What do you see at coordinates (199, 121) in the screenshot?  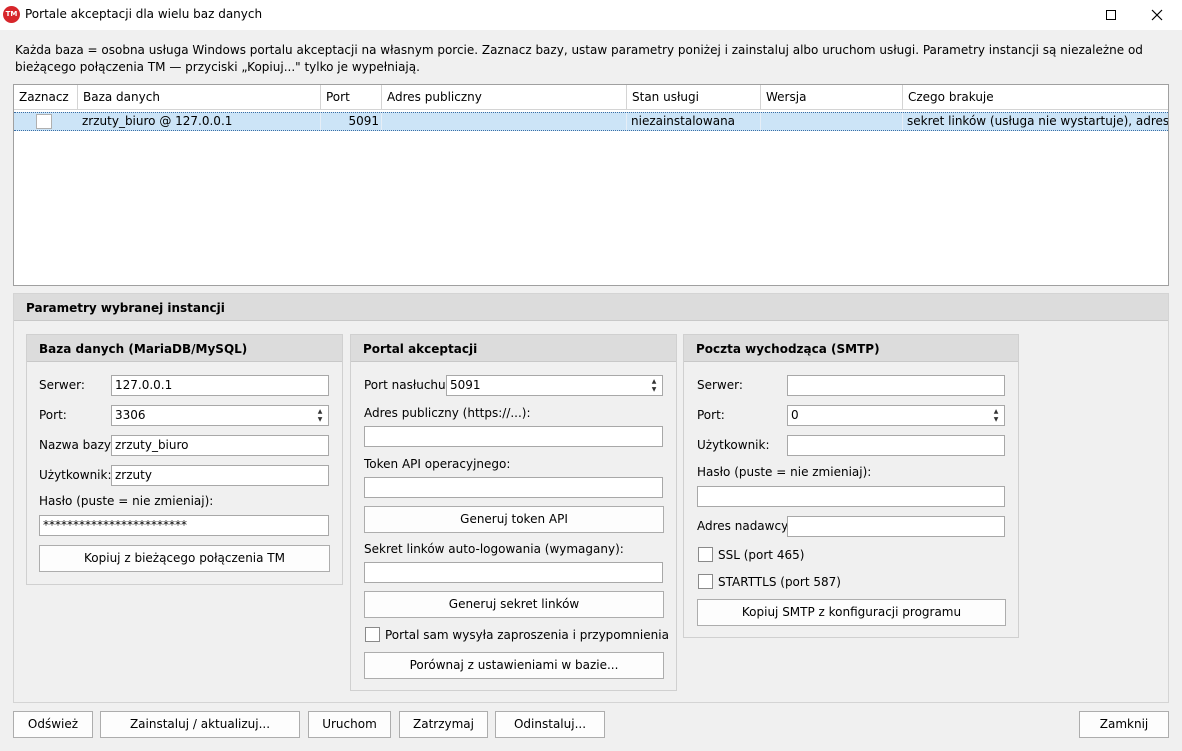 I see `cell-database: zrzuty_biuro @ 127.0.0.1` at bounding box center [199, 121].